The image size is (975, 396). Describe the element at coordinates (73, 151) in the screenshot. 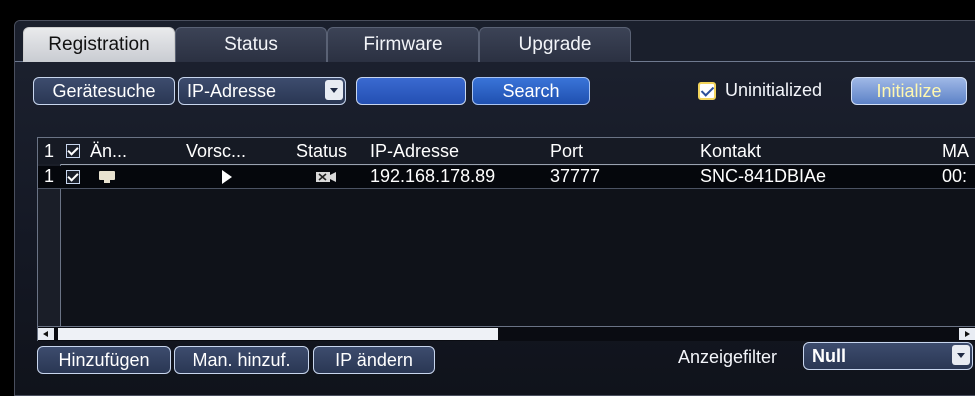

I see `select-all-checkbox` at that location.